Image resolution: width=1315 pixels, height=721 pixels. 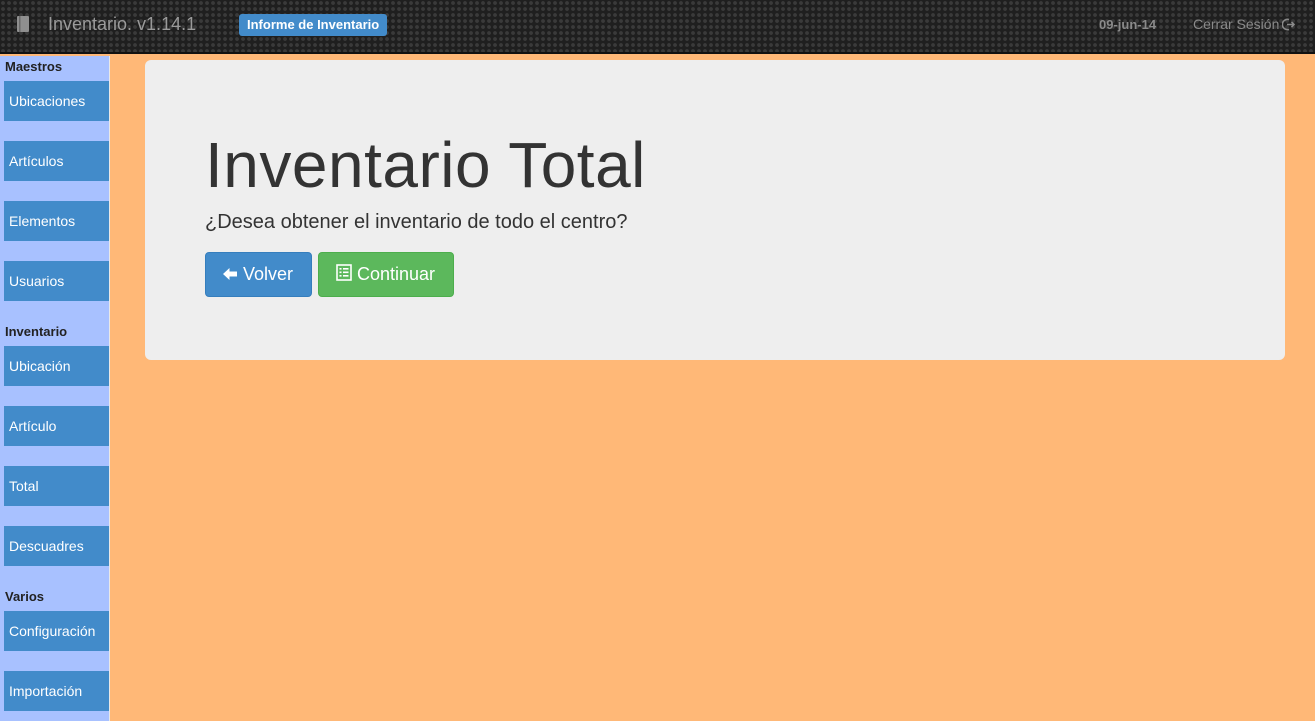 I want to click on back-button: Volver, so click(x=258, y=274).